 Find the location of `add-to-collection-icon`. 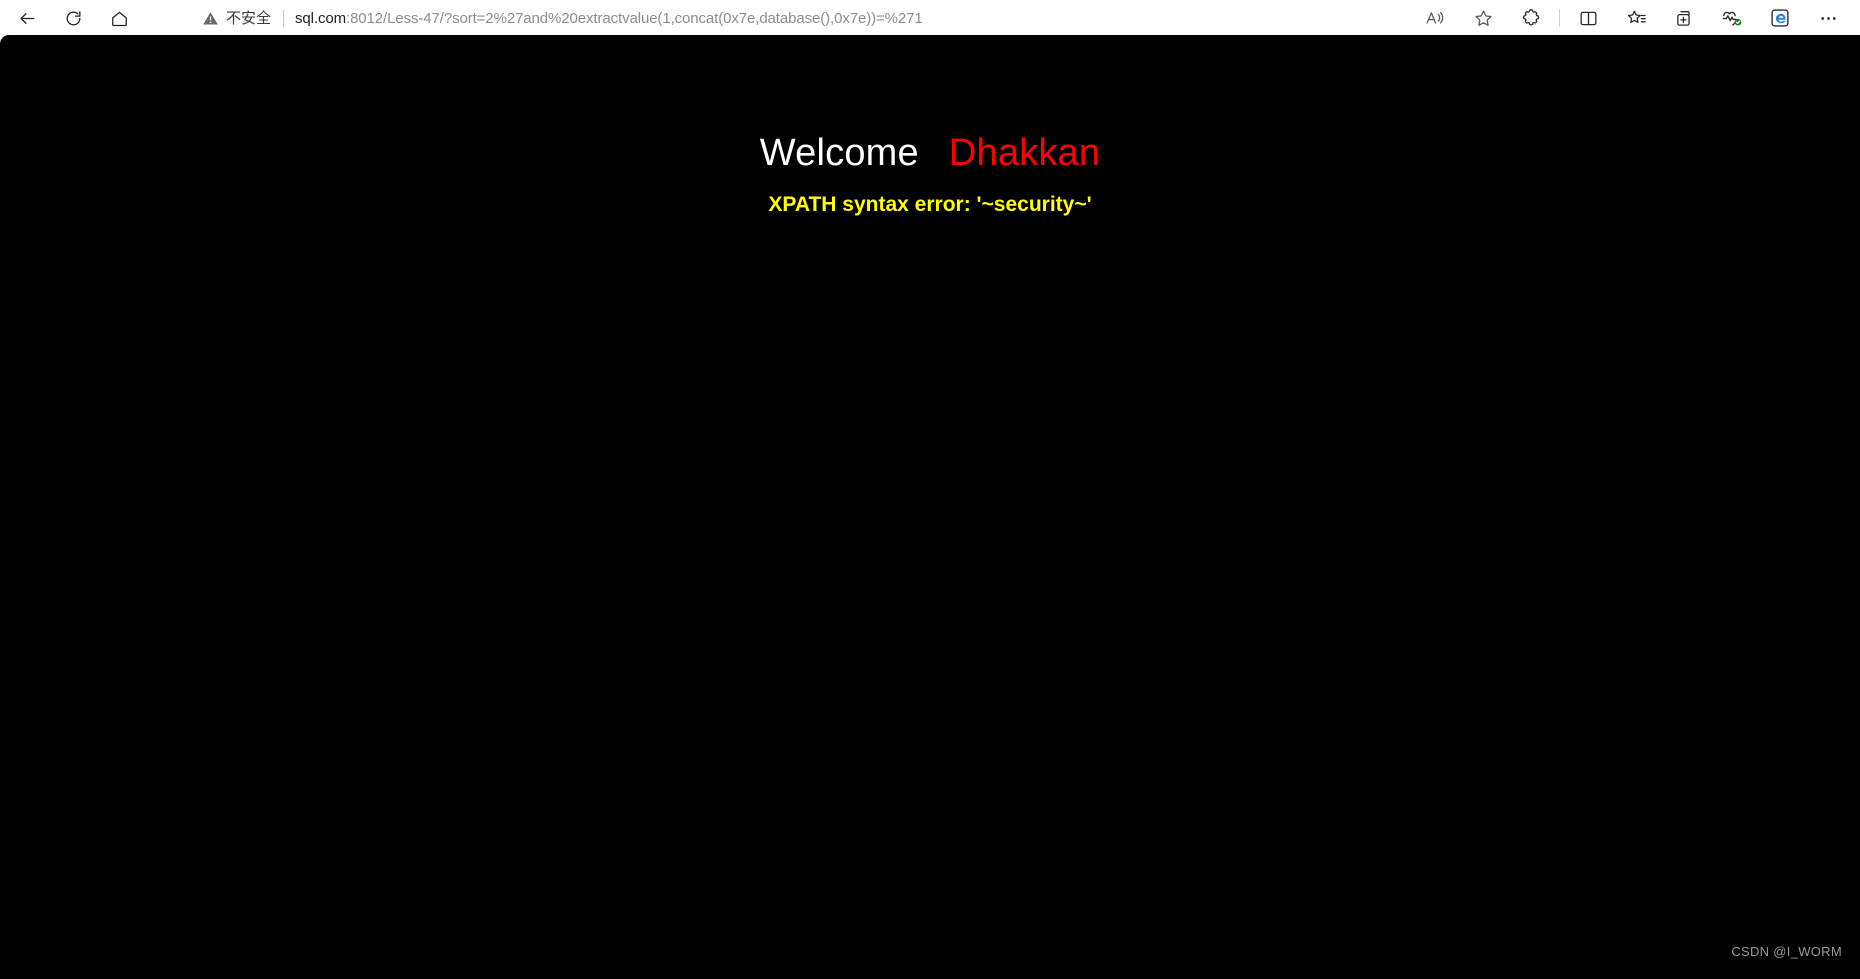

add-to-collection-icon is located at coordinates (1683, 18).